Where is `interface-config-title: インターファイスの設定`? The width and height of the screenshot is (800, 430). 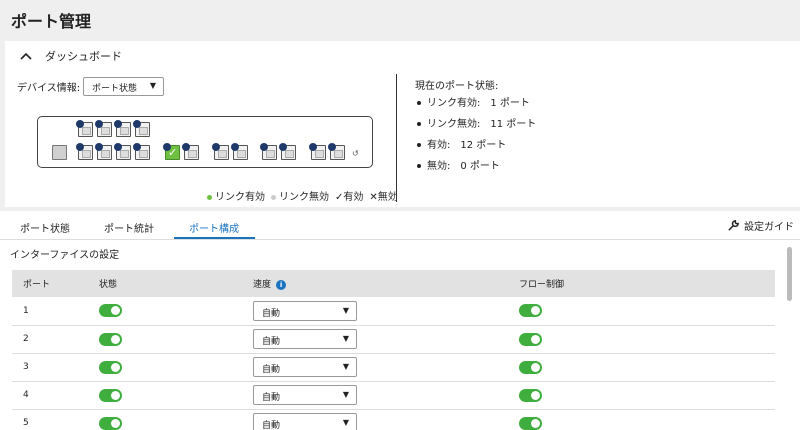 interface-config-title: インターファイスの設定 is located at coordinates (65, 255).